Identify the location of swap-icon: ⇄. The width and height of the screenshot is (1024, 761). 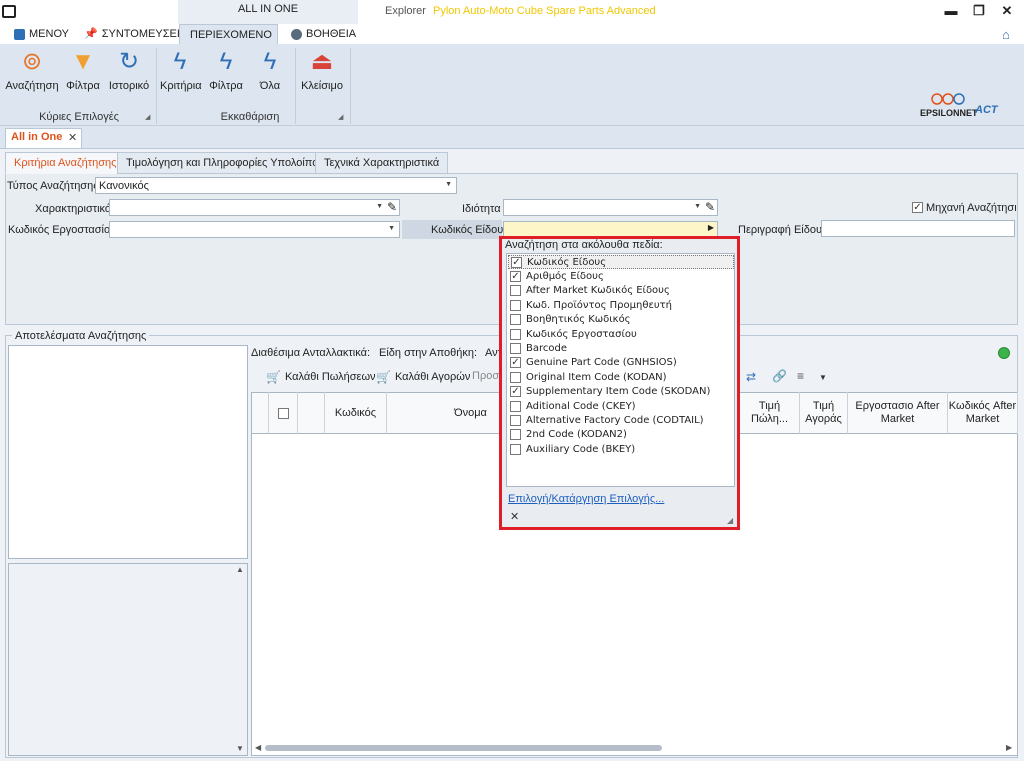
(751, 377).